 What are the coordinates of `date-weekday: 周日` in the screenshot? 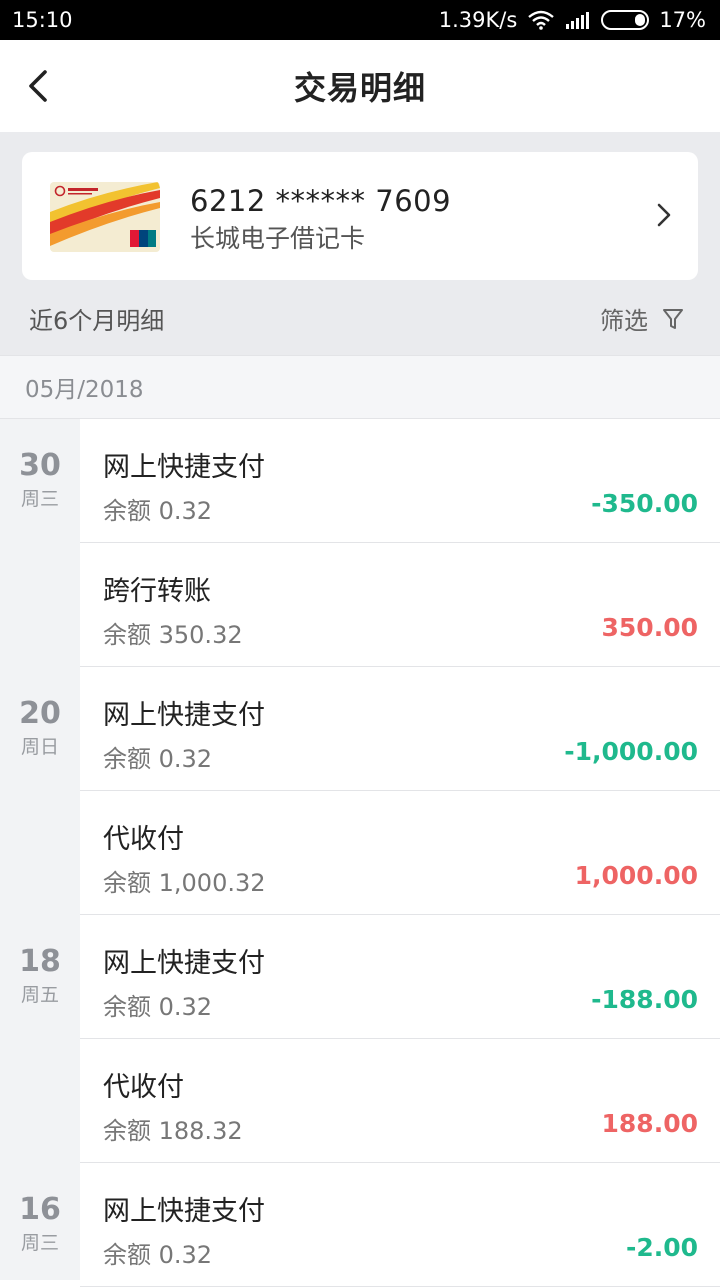 It's located at (39, 747).